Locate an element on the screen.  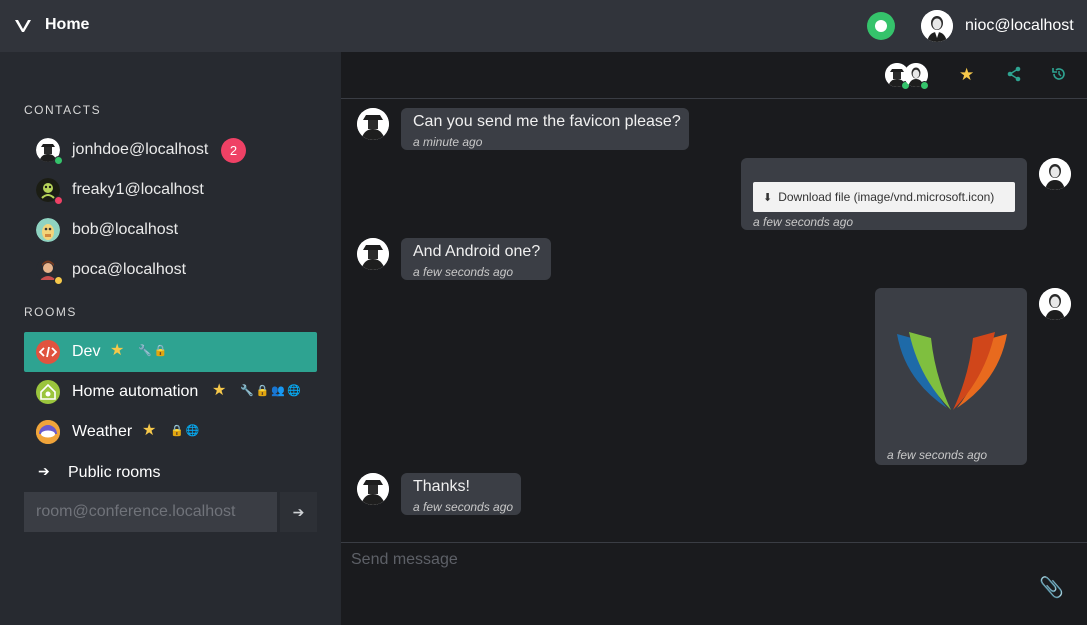
contact-name: jonhdoe@localhost is located at coordinates (140, 149).